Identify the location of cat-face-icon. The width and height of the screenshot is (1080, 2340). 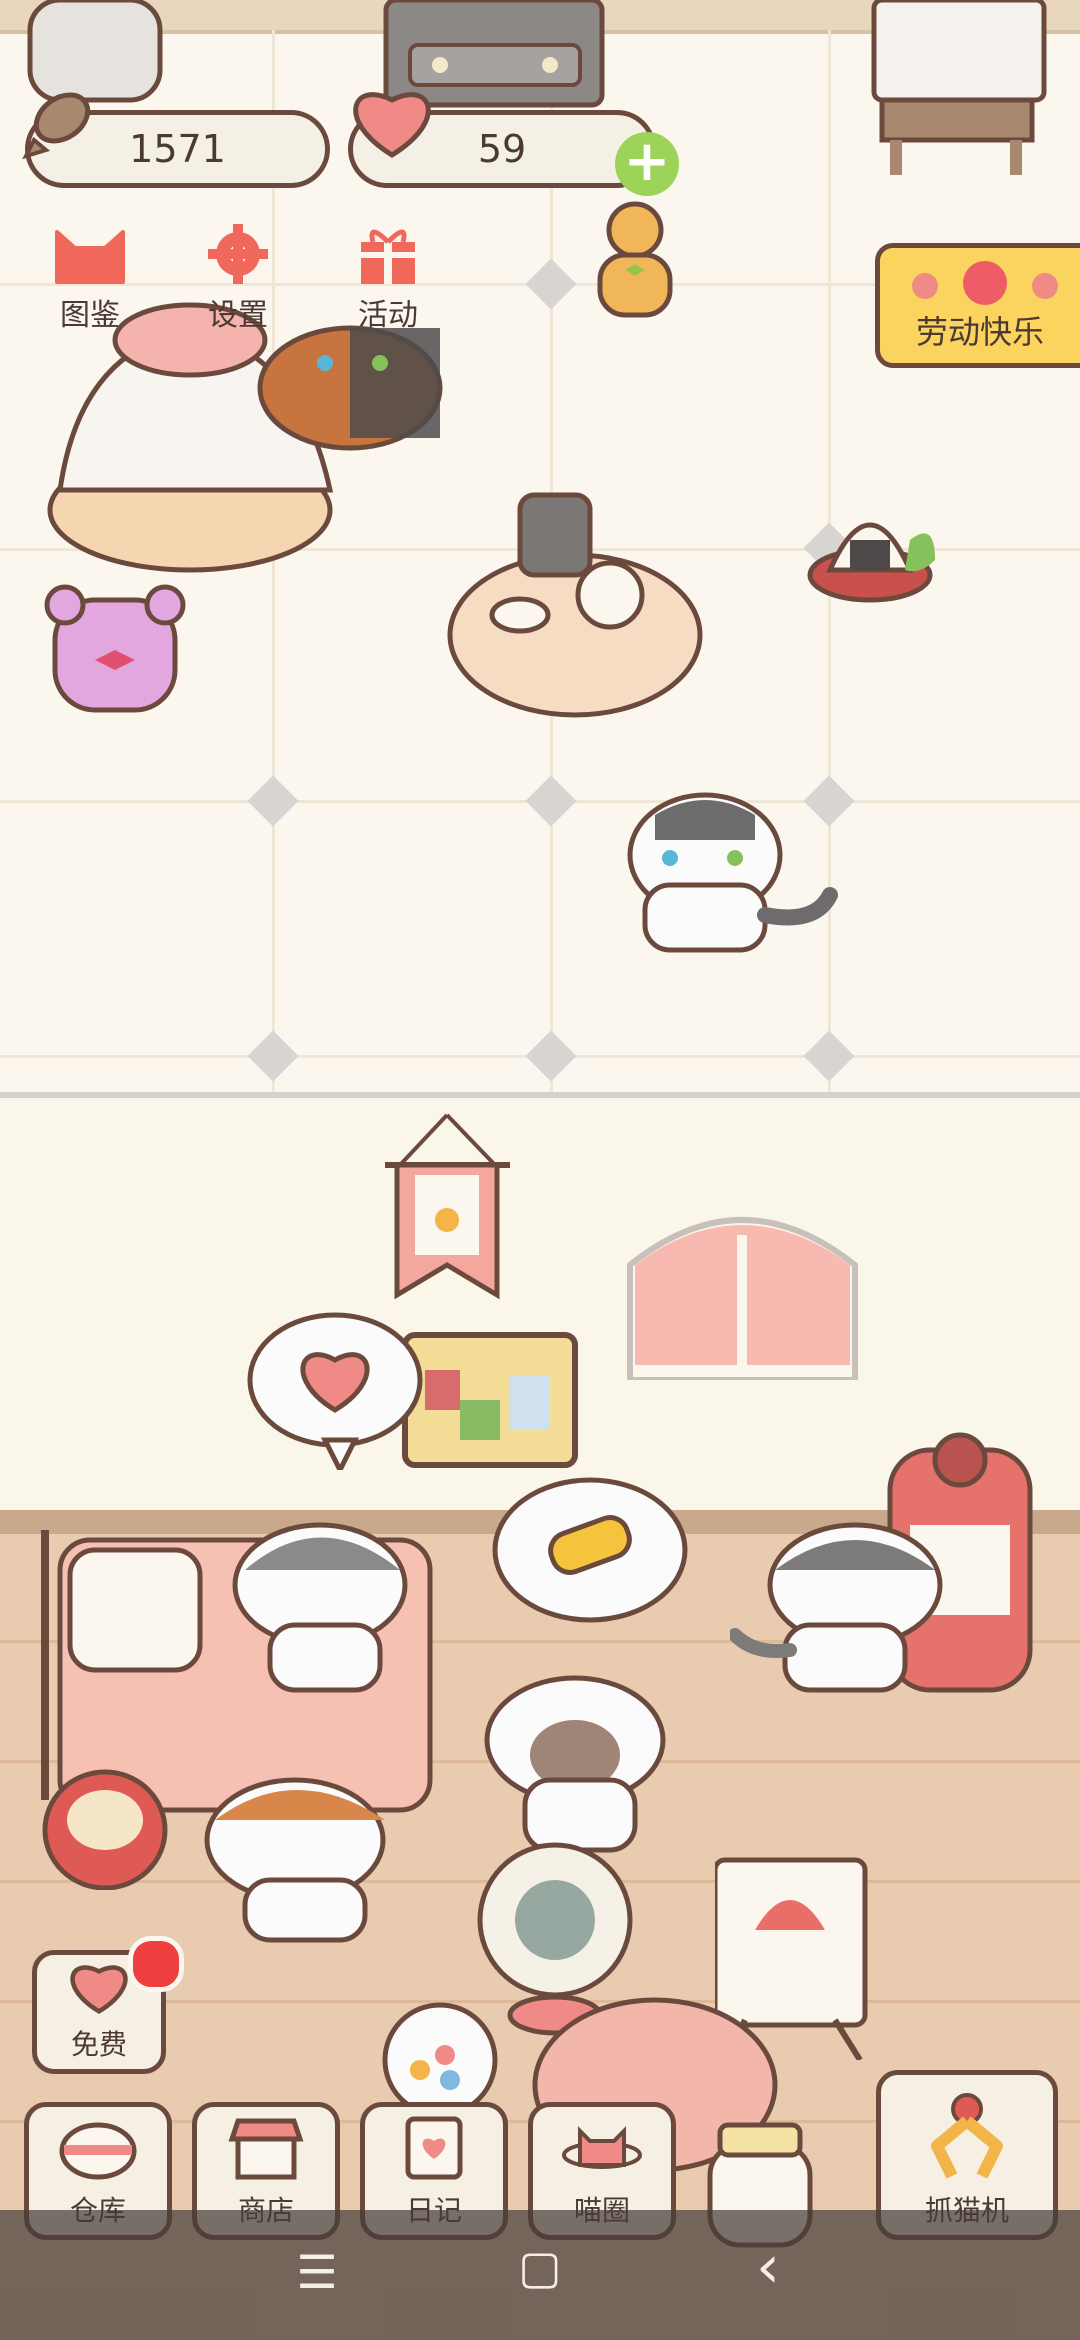
(90, 257).